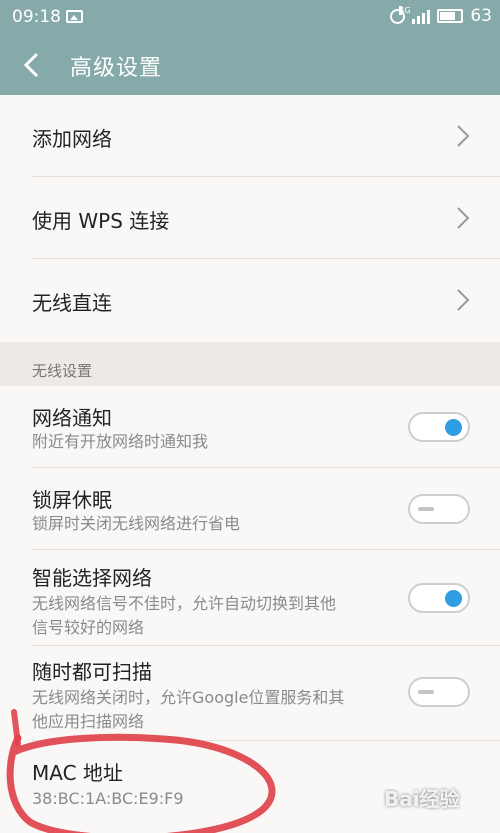  I want to click on always-scan-subtitle-line2: 他应用扫描网络, so click(88, 721).